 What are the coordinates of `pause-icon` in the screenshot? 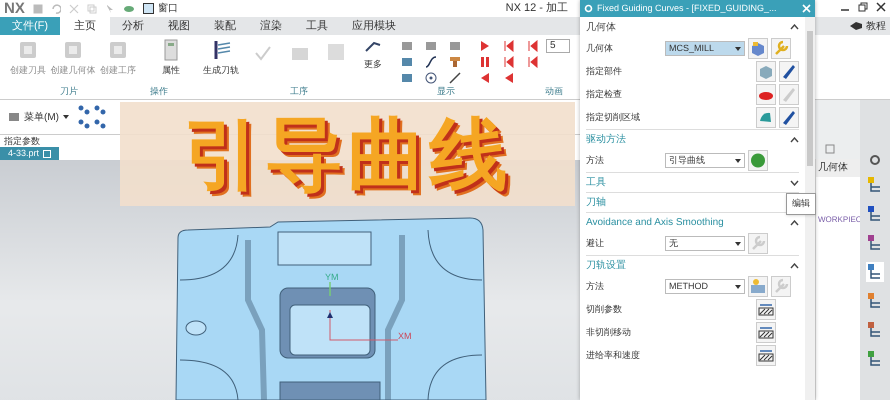 It's located at (485, 62).